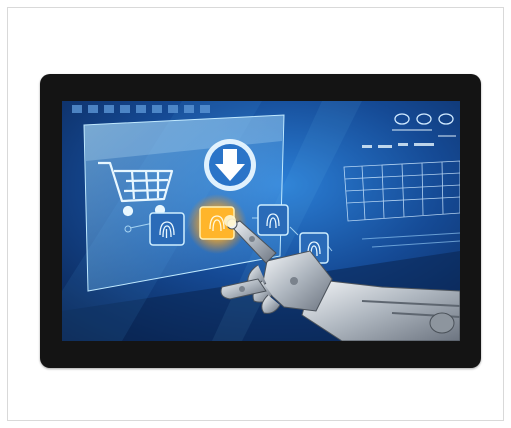  What do you see at coordinates (230, 165) in the screenshot?
I see `download-arrow-icon` at bounding box center [230, 165].